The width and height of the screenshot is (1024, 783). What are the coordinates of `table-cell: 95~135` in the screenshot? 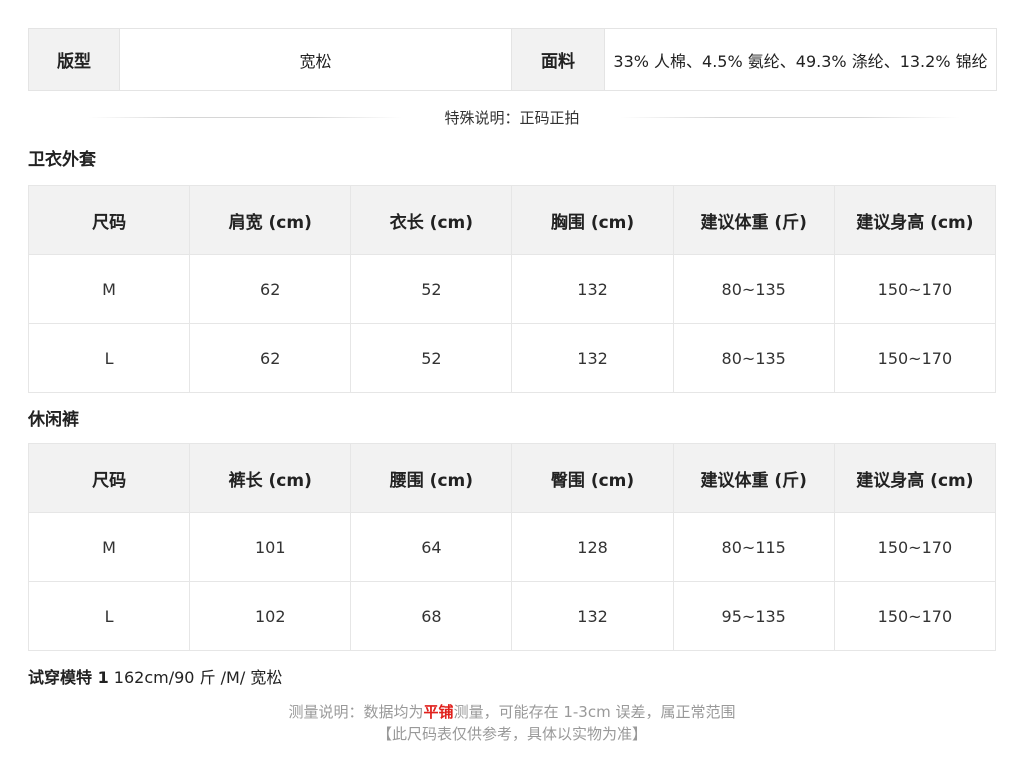 It's located at (753, 616).